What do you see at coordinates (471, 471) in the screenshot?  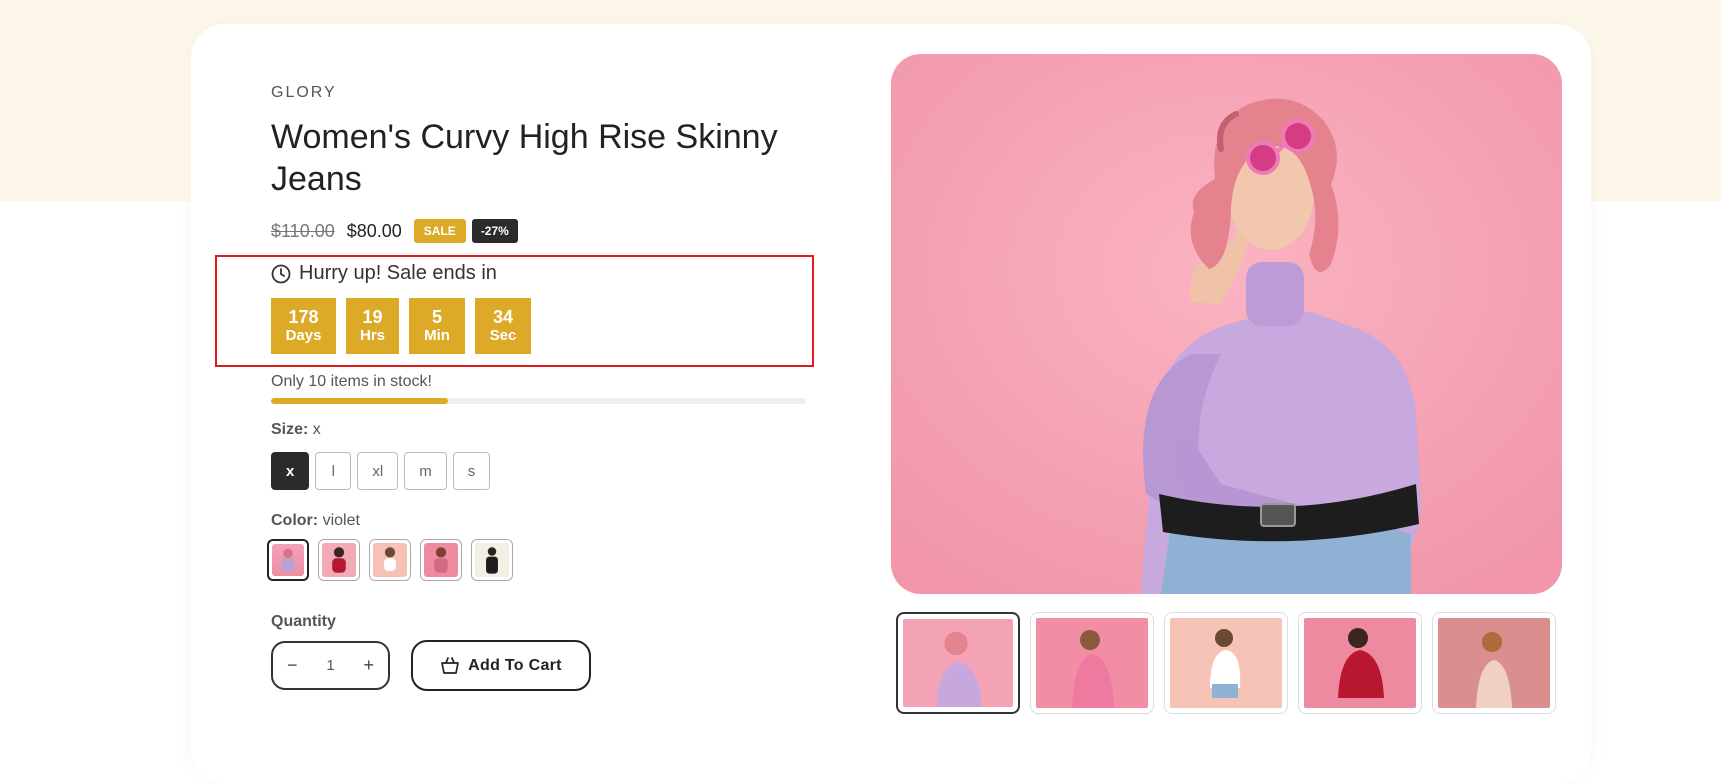 I see `size-option-s: s` at bounding box center [471, 471].